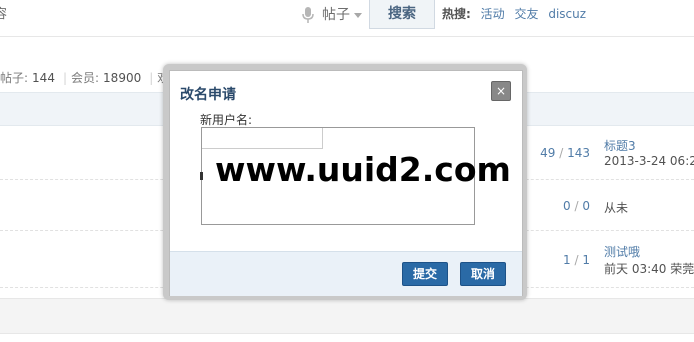  I want to click on text-cursor, so click(201, 176).